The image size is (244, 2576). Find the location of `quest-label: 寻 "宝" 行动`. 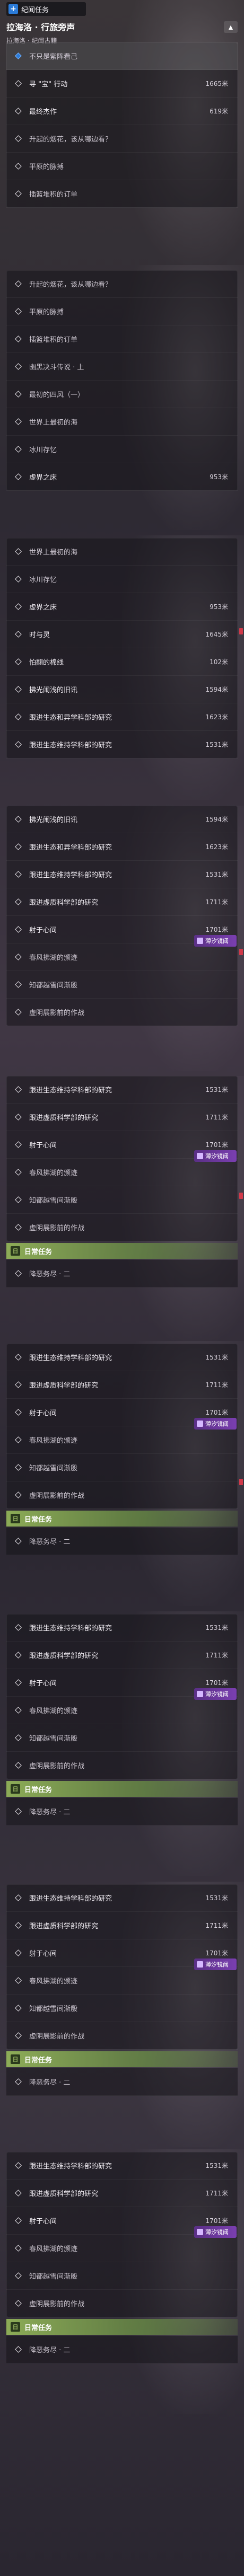

quest-label: 寻 "宝" 行动 is located at coordinates (49, 85).